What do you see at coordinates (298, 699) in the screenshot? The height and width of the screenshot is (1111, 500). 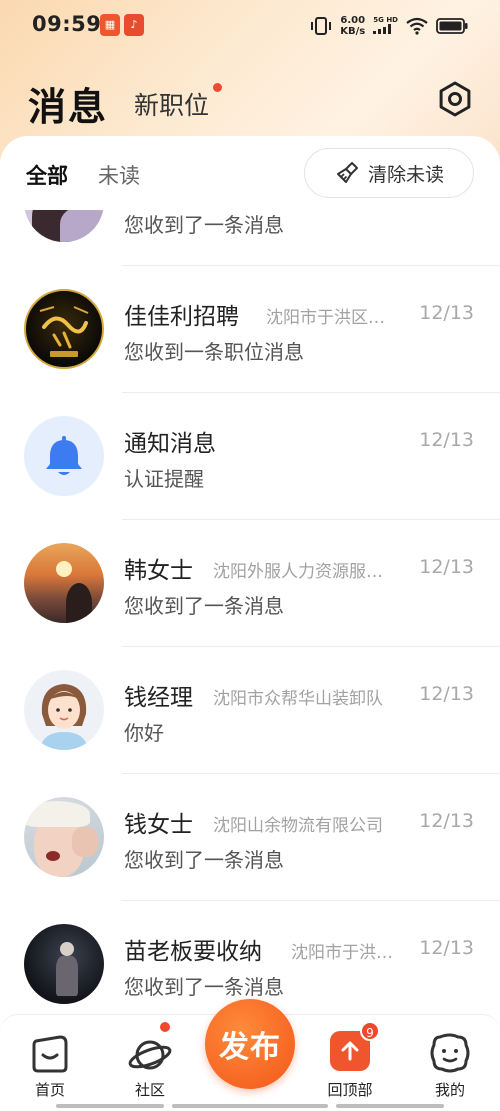 I see `company-name: 沈阳市众帮华山装卸队` at bounding box center [298, 699].